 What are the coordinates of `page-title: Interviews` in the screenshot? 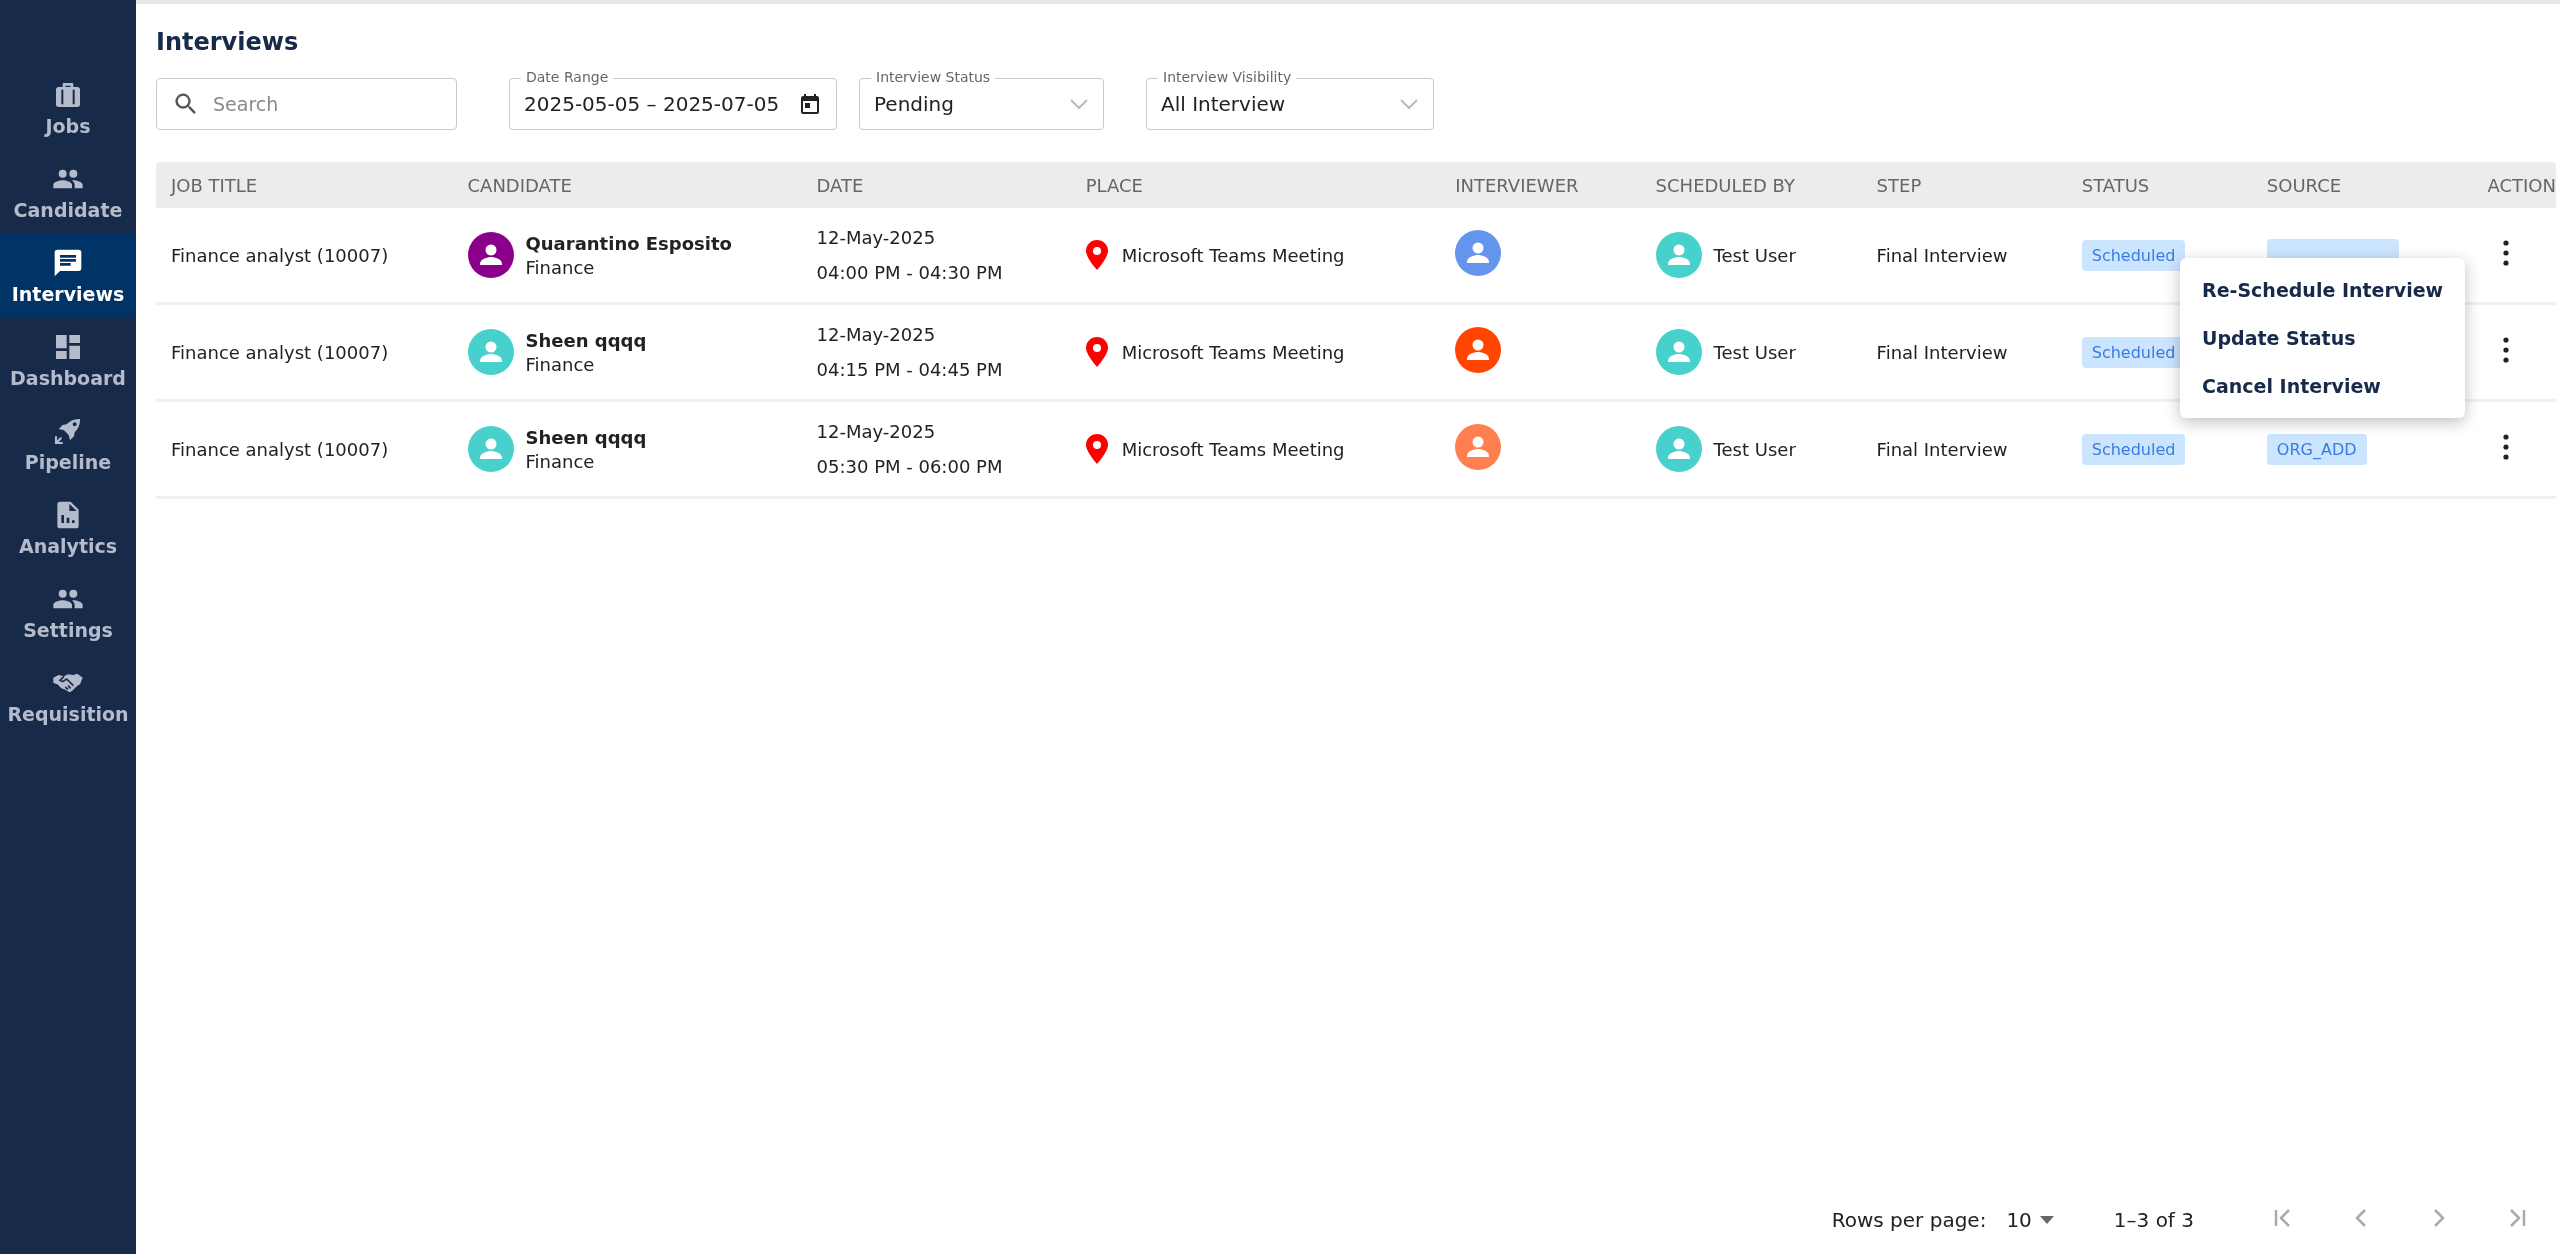 It's located at (228, 42).